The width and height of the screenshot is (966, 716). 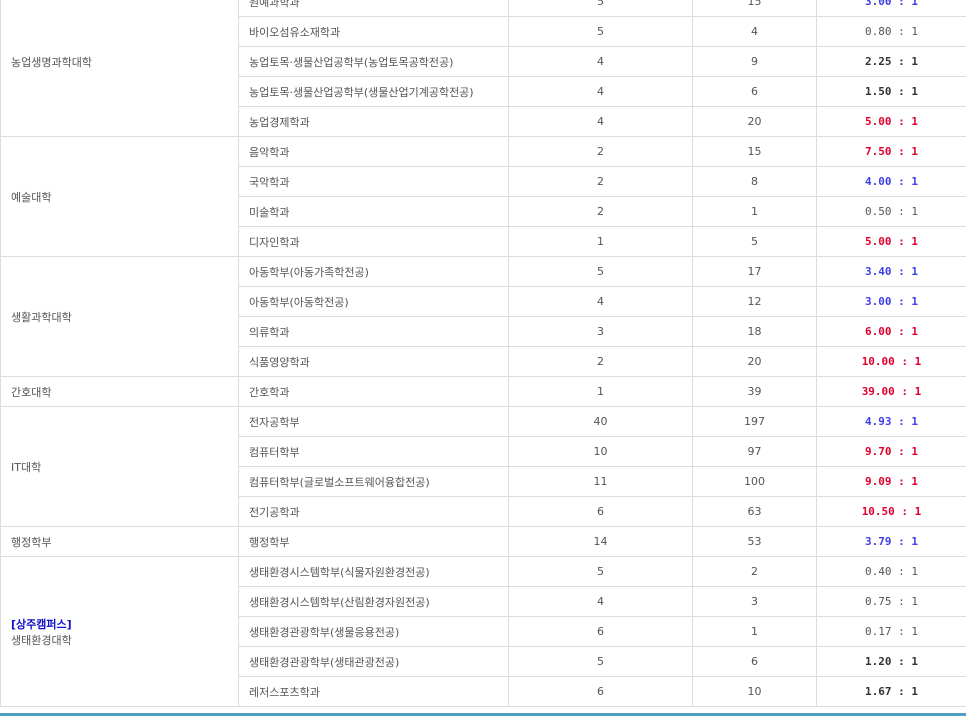 I want to click on applicants-value: 3, so click(x=754, y=601).